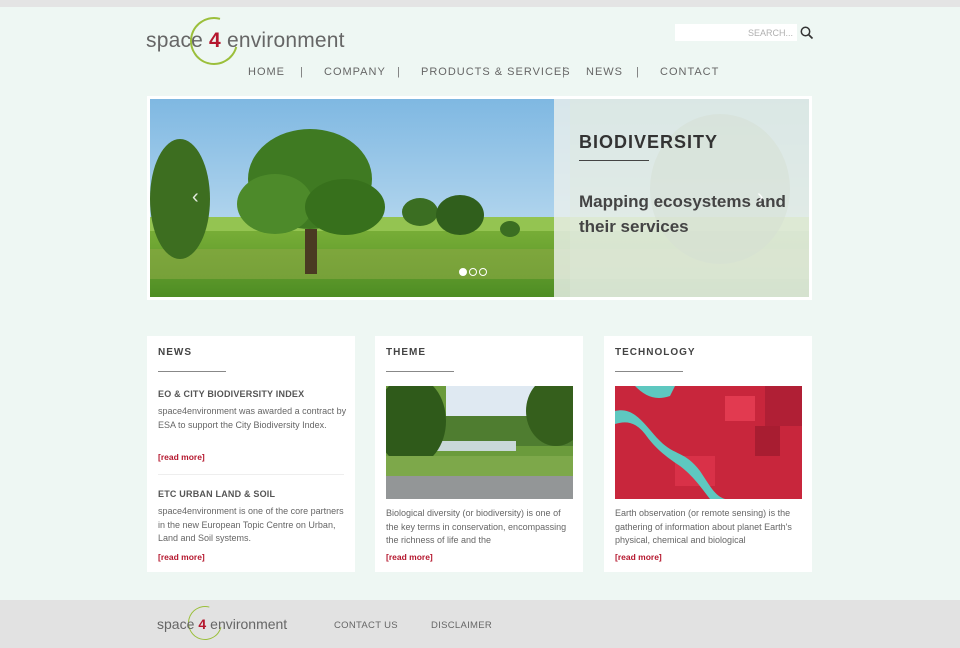  I want to click on technology-read-more-link: [read more], so click(638, 557).